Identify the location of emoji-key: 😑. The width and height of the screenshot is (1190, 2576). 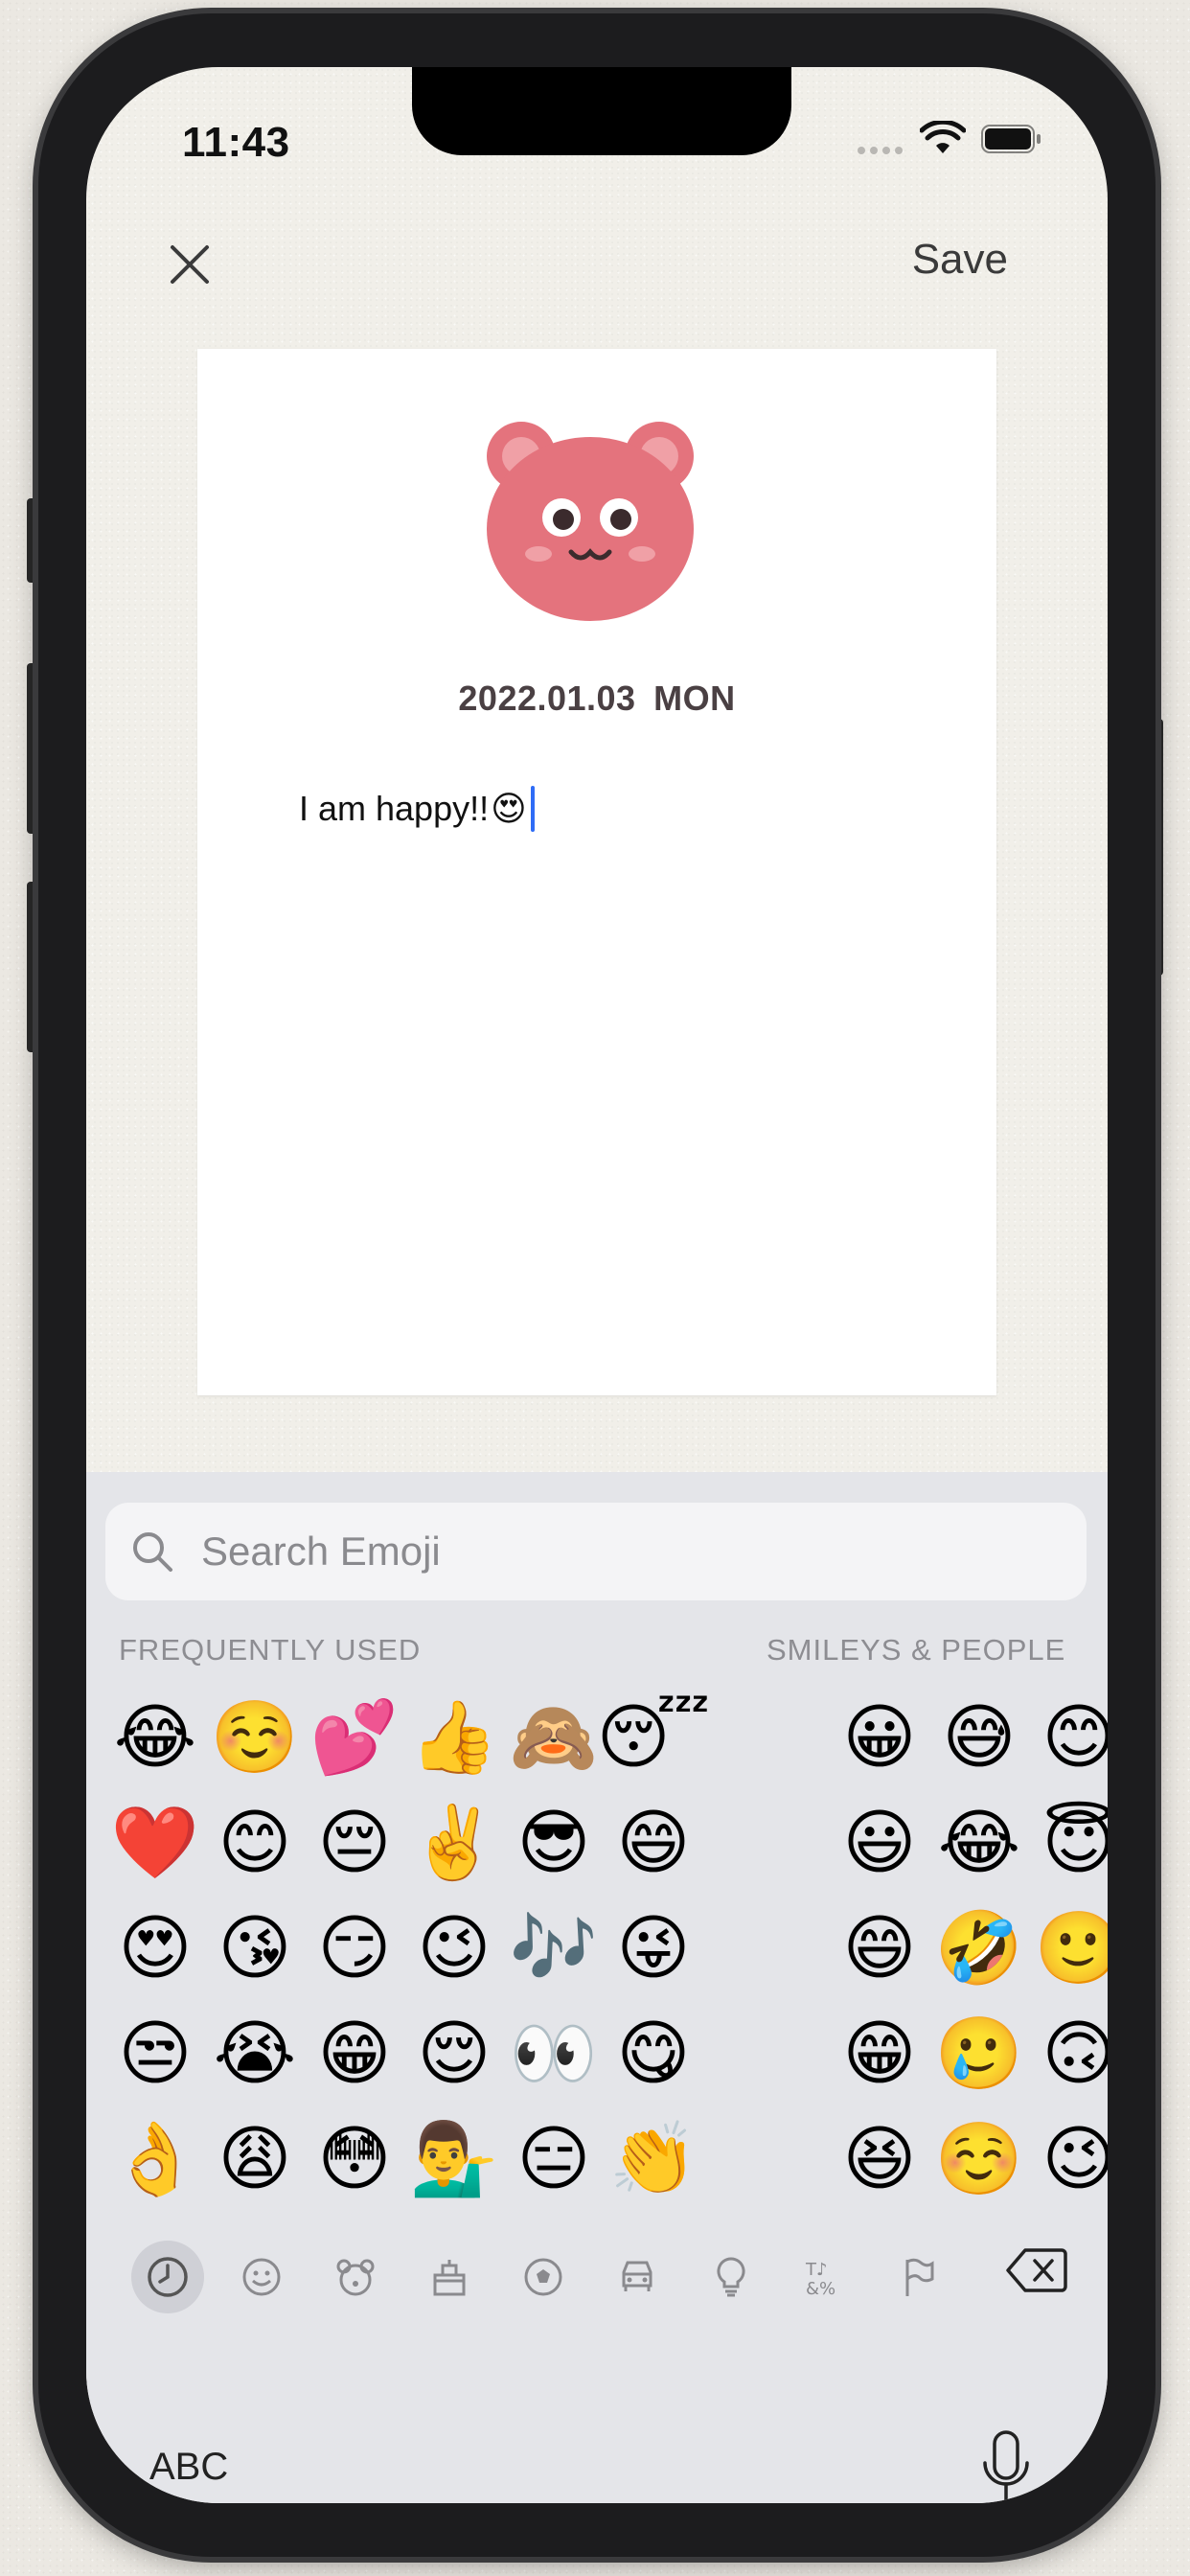
(554, 2159).